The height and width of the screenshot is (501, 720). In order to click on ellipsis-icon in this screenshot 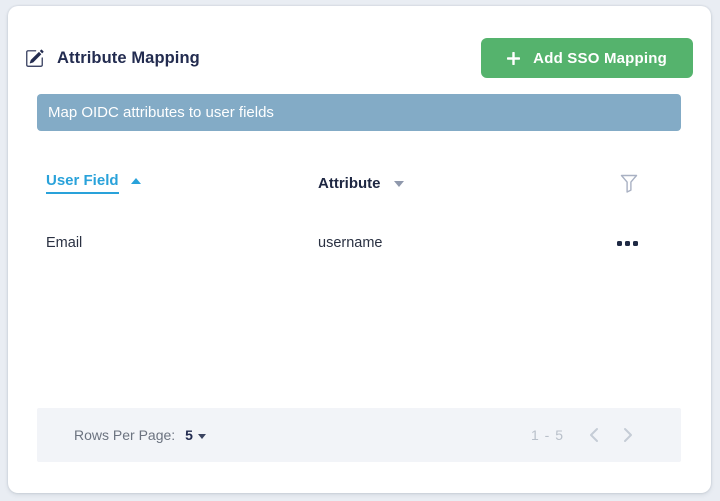, I will do `click(627, 243)`.